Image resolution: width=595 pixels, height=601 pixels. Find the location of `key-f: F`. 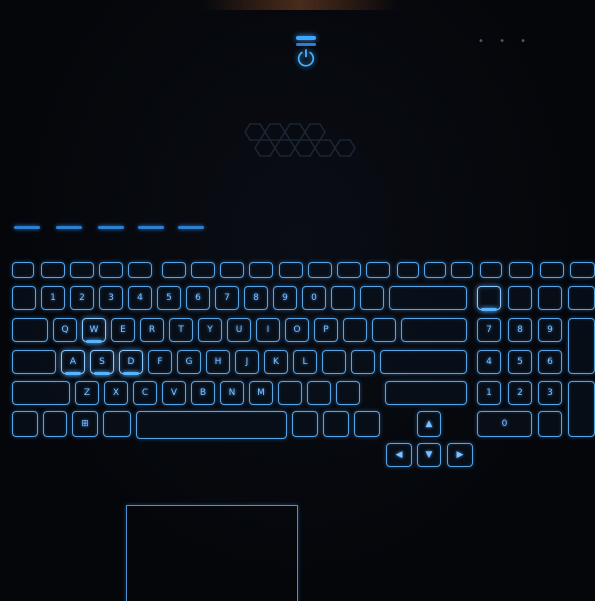

key-f: F is located at coordinates (160, 362).